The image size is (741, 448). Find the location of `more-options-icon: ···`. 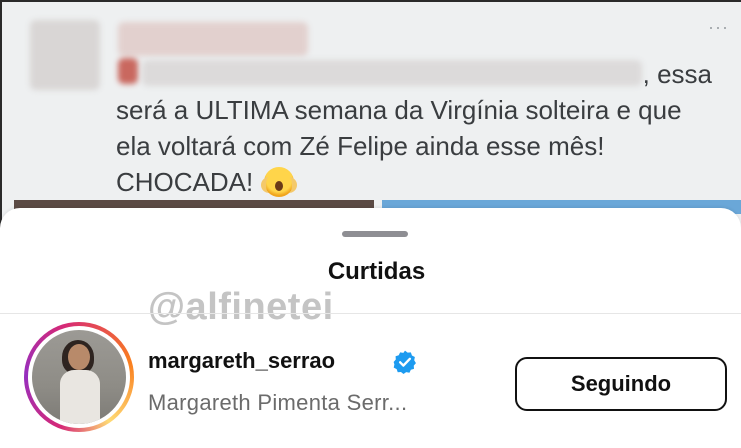

more-options-icon: ··· is located at coordinates (718, 27).